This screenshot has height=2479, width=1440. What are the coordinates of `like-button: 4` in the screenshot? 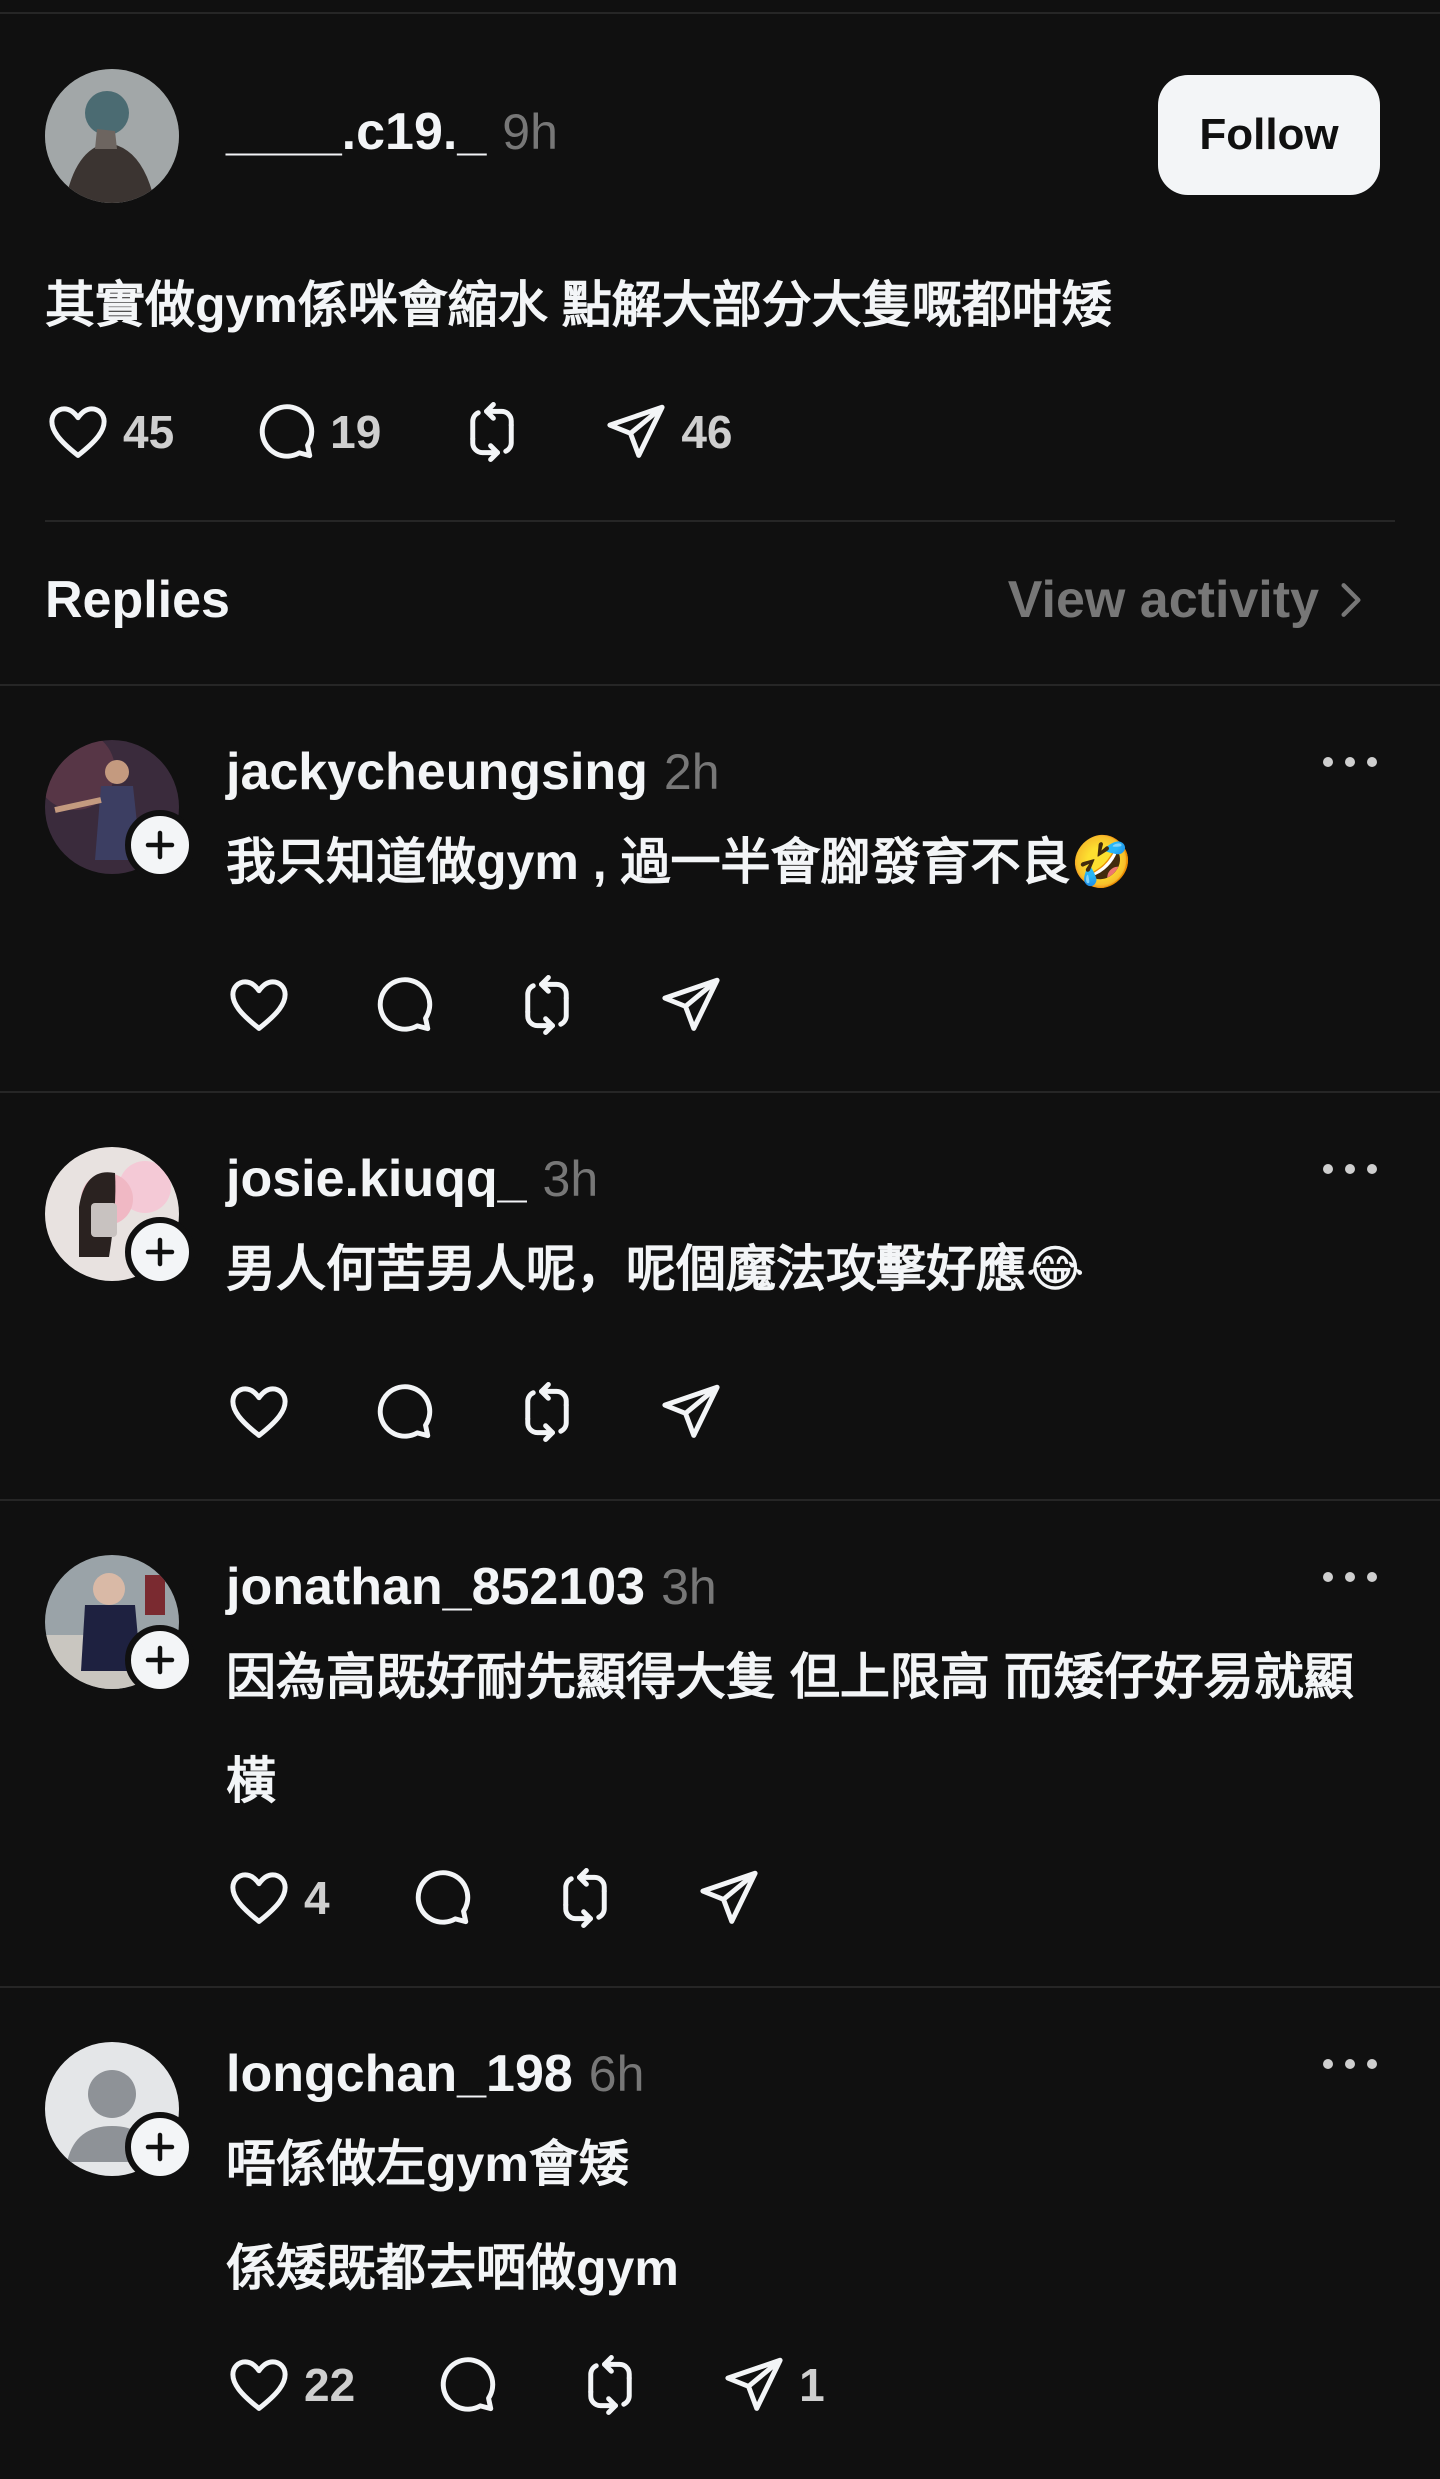 It's located at (278, 1898).